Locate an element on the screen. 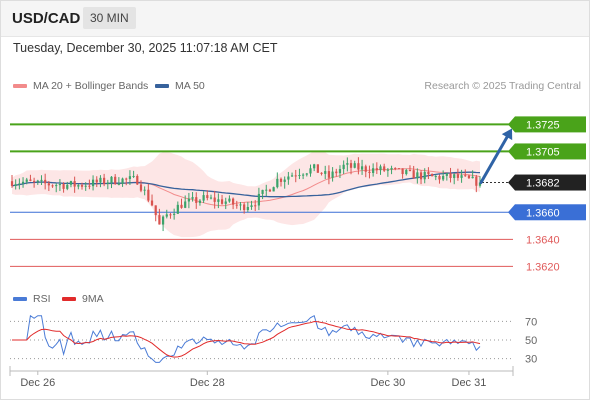 This screenshot has height=400, width=590. rsi-tick-label: 50 is located at coordinates (531, 341).